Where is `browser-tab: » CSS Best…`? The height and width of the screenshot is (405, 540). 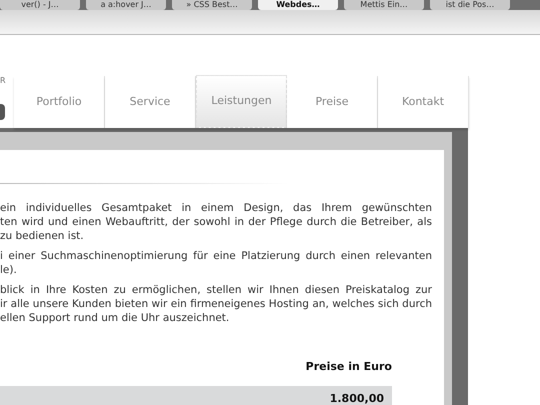 browser-tab: » CSS Best… is located at coordinates (212, 5).